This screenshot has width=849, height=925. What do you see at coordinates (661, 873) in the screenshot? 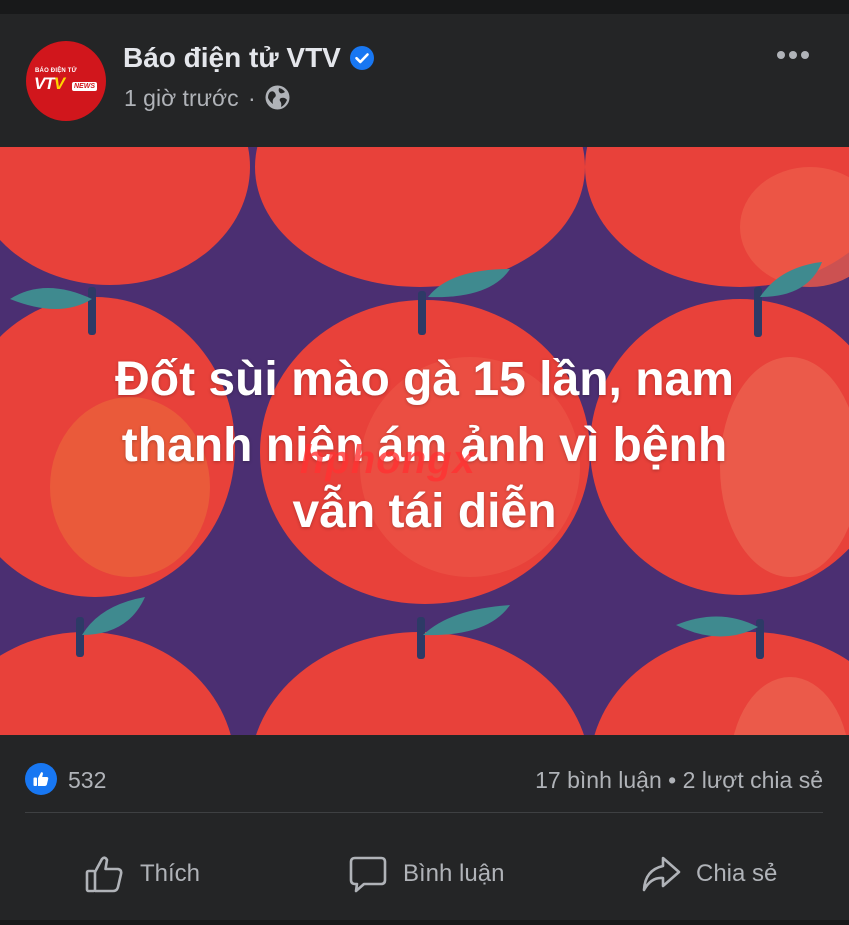
I see `share-icon` at bounding box center [661, 873].